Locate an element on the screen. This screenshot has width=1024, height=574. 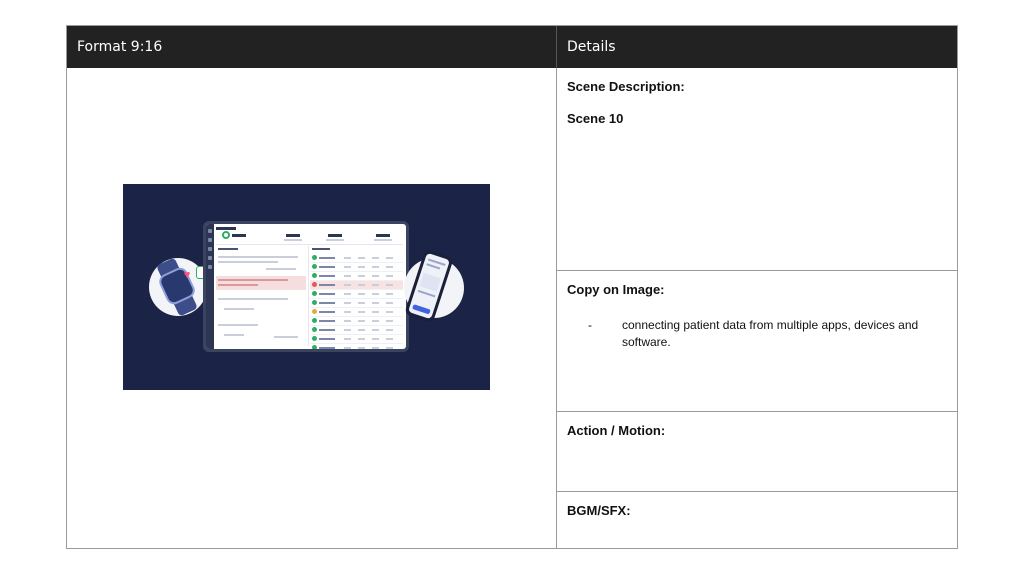
scene-illustration: ♥ is located at coordinates (306, 287).